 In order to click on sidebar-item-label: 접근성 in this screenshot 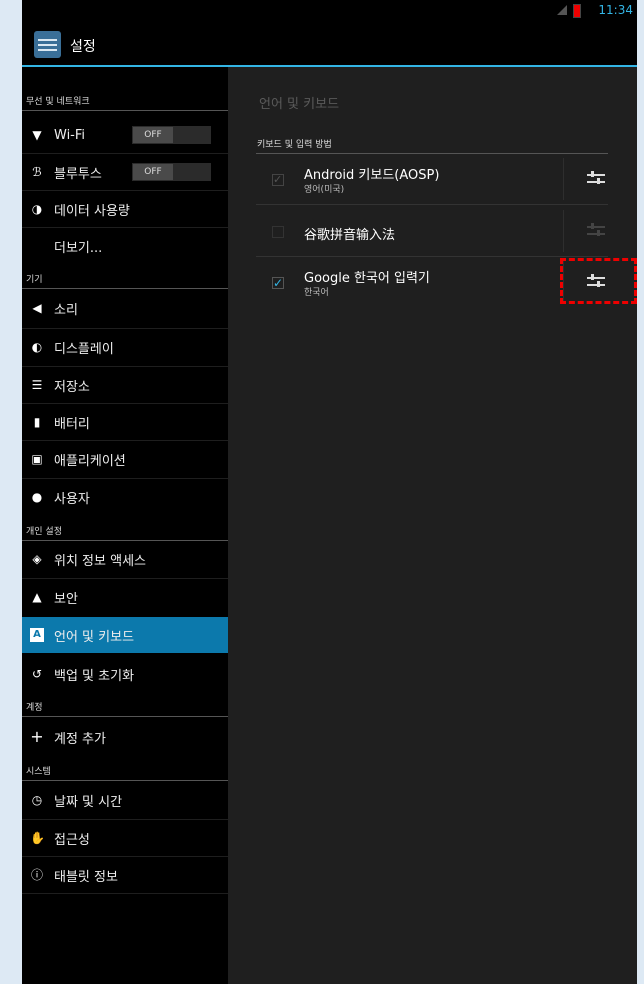, I will do `click(72, 840)`.